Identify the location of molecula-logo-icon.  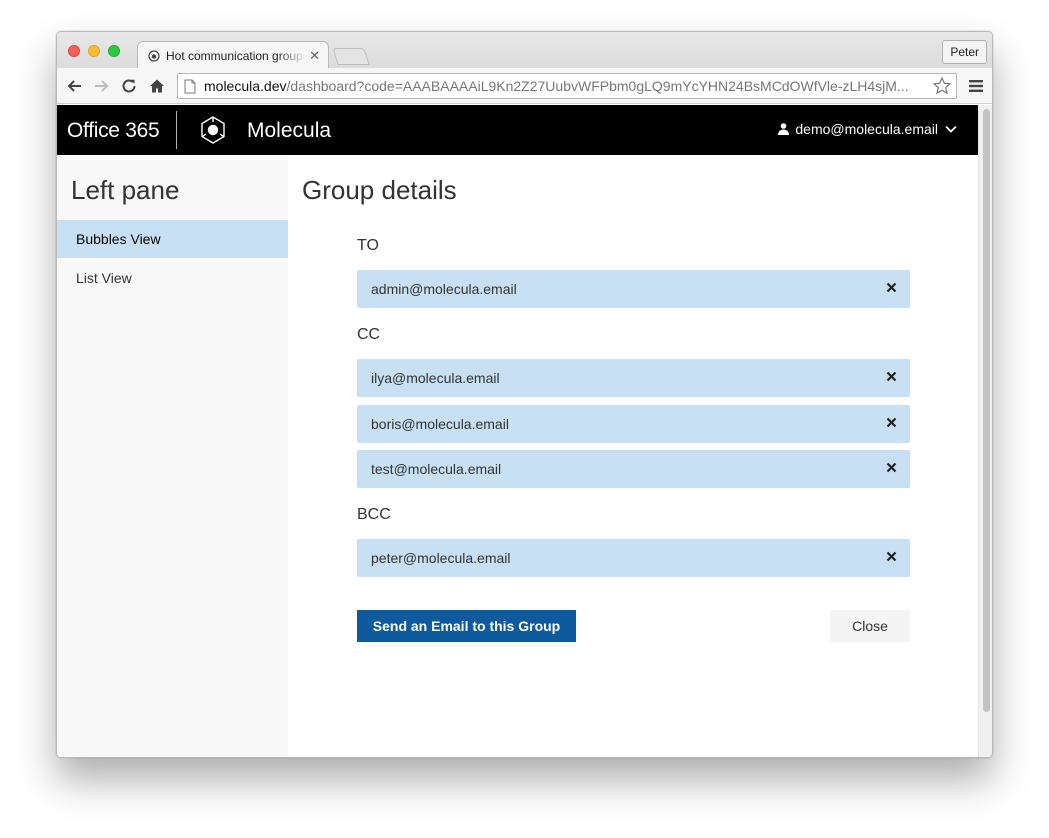
(213, 130).